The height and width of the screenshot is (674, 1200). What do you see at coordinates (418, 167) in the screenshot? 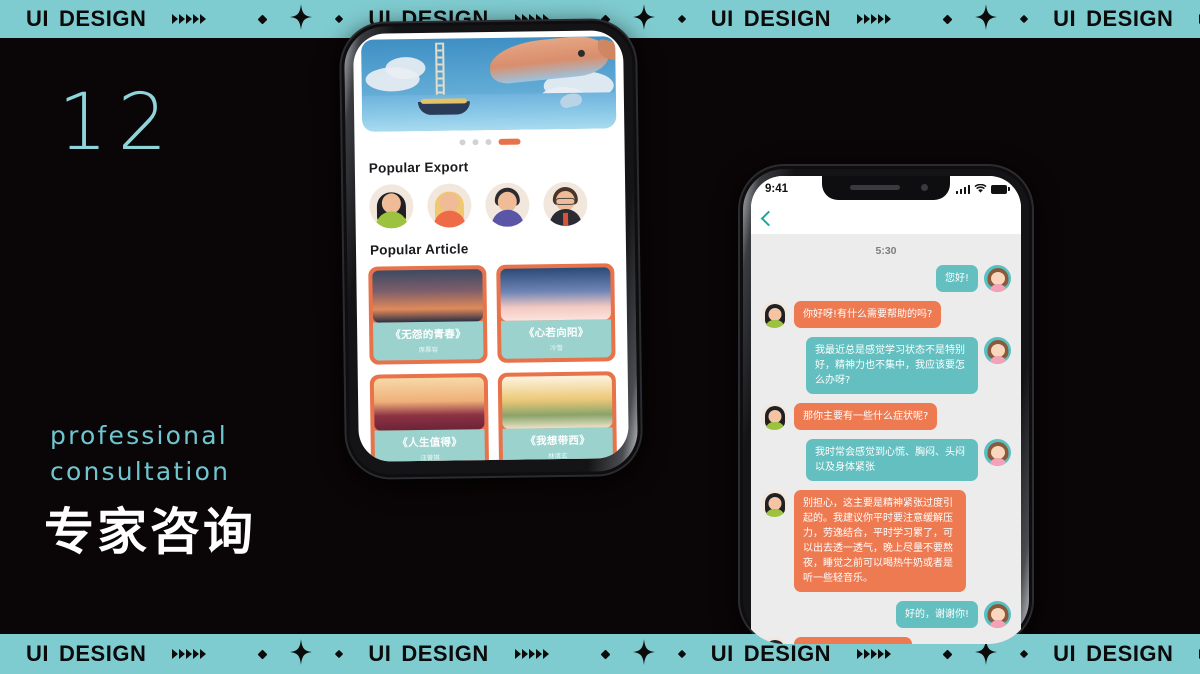
I see `section-title-popular-export: Popular Export` at bounding box center [418, 167].